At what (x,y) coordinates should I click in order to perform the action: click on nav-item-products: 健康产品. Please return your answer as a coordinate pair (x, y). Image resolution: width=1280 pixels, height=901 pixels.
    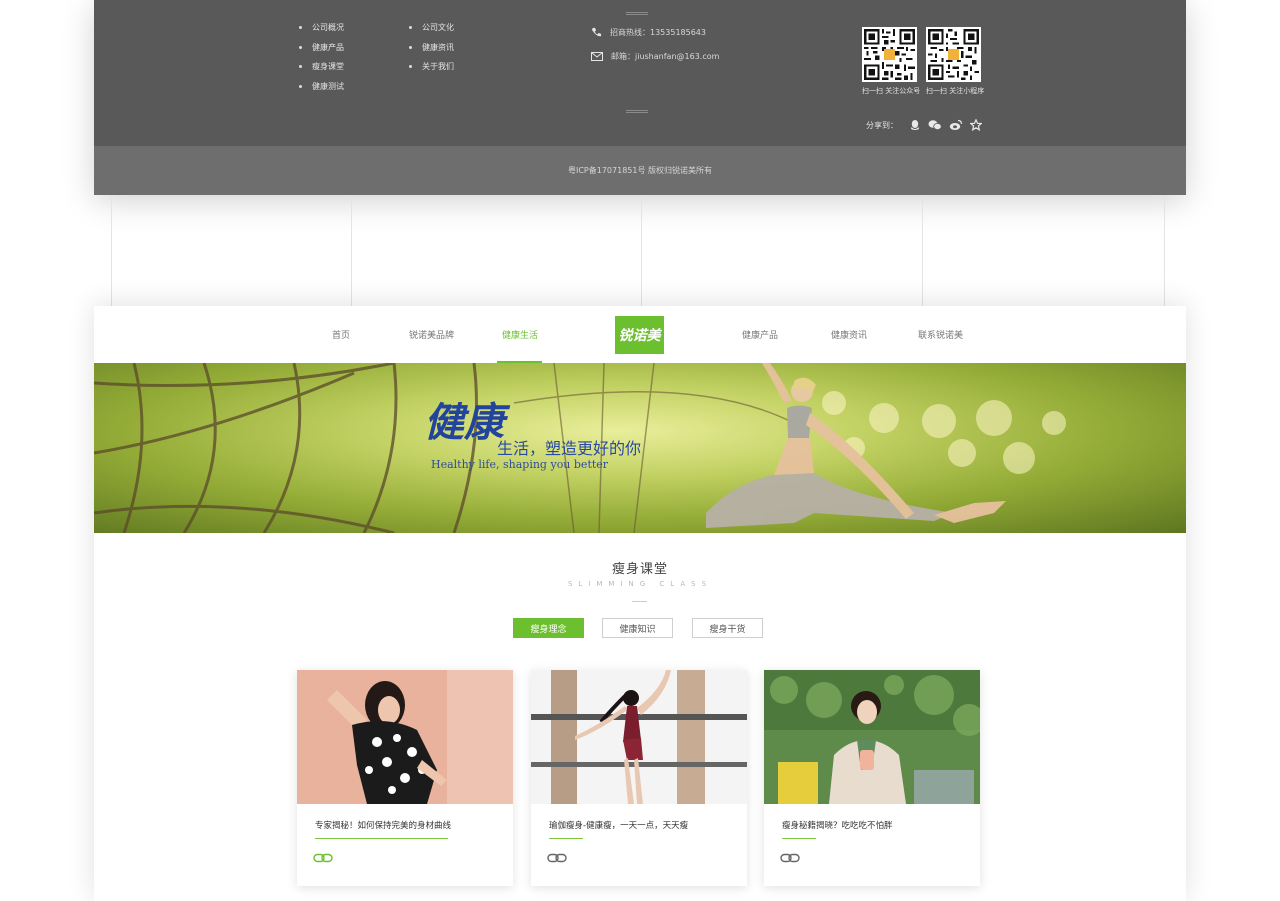
    Looking at the image, I should click on (760, 334).